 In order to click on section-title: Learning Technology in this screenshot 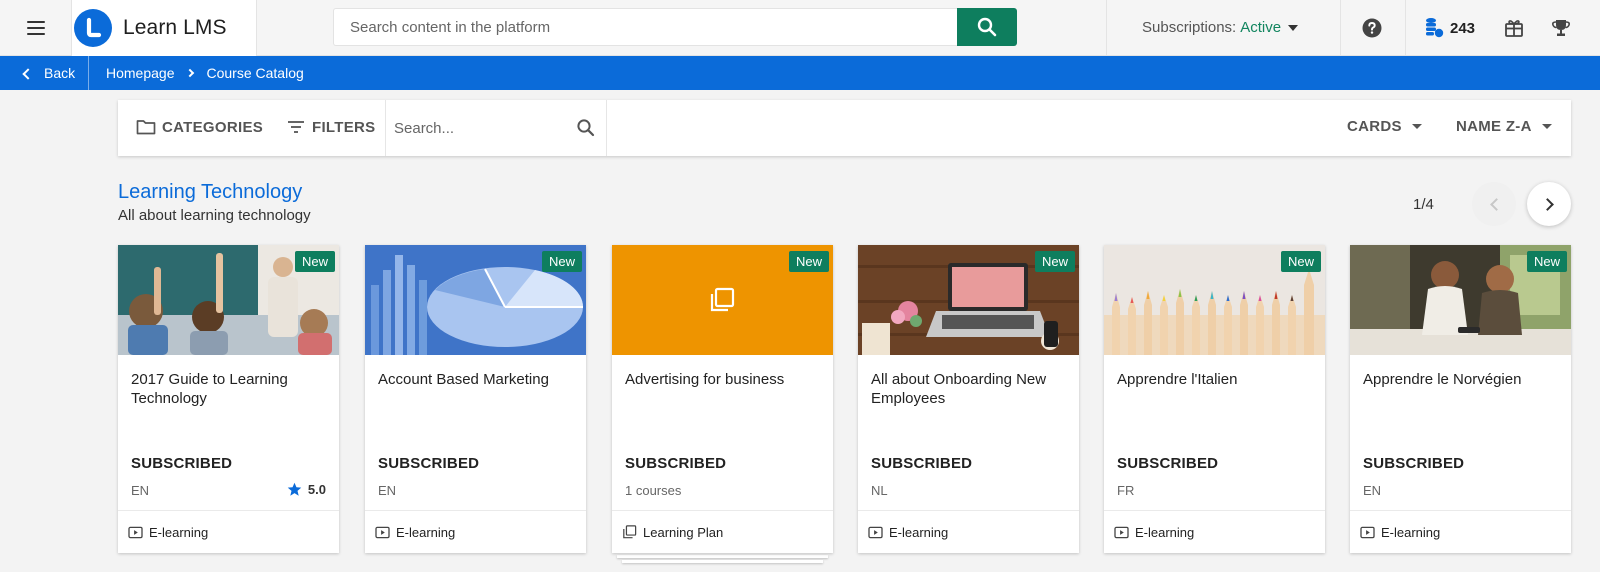, I will do `click(210, 192)`.